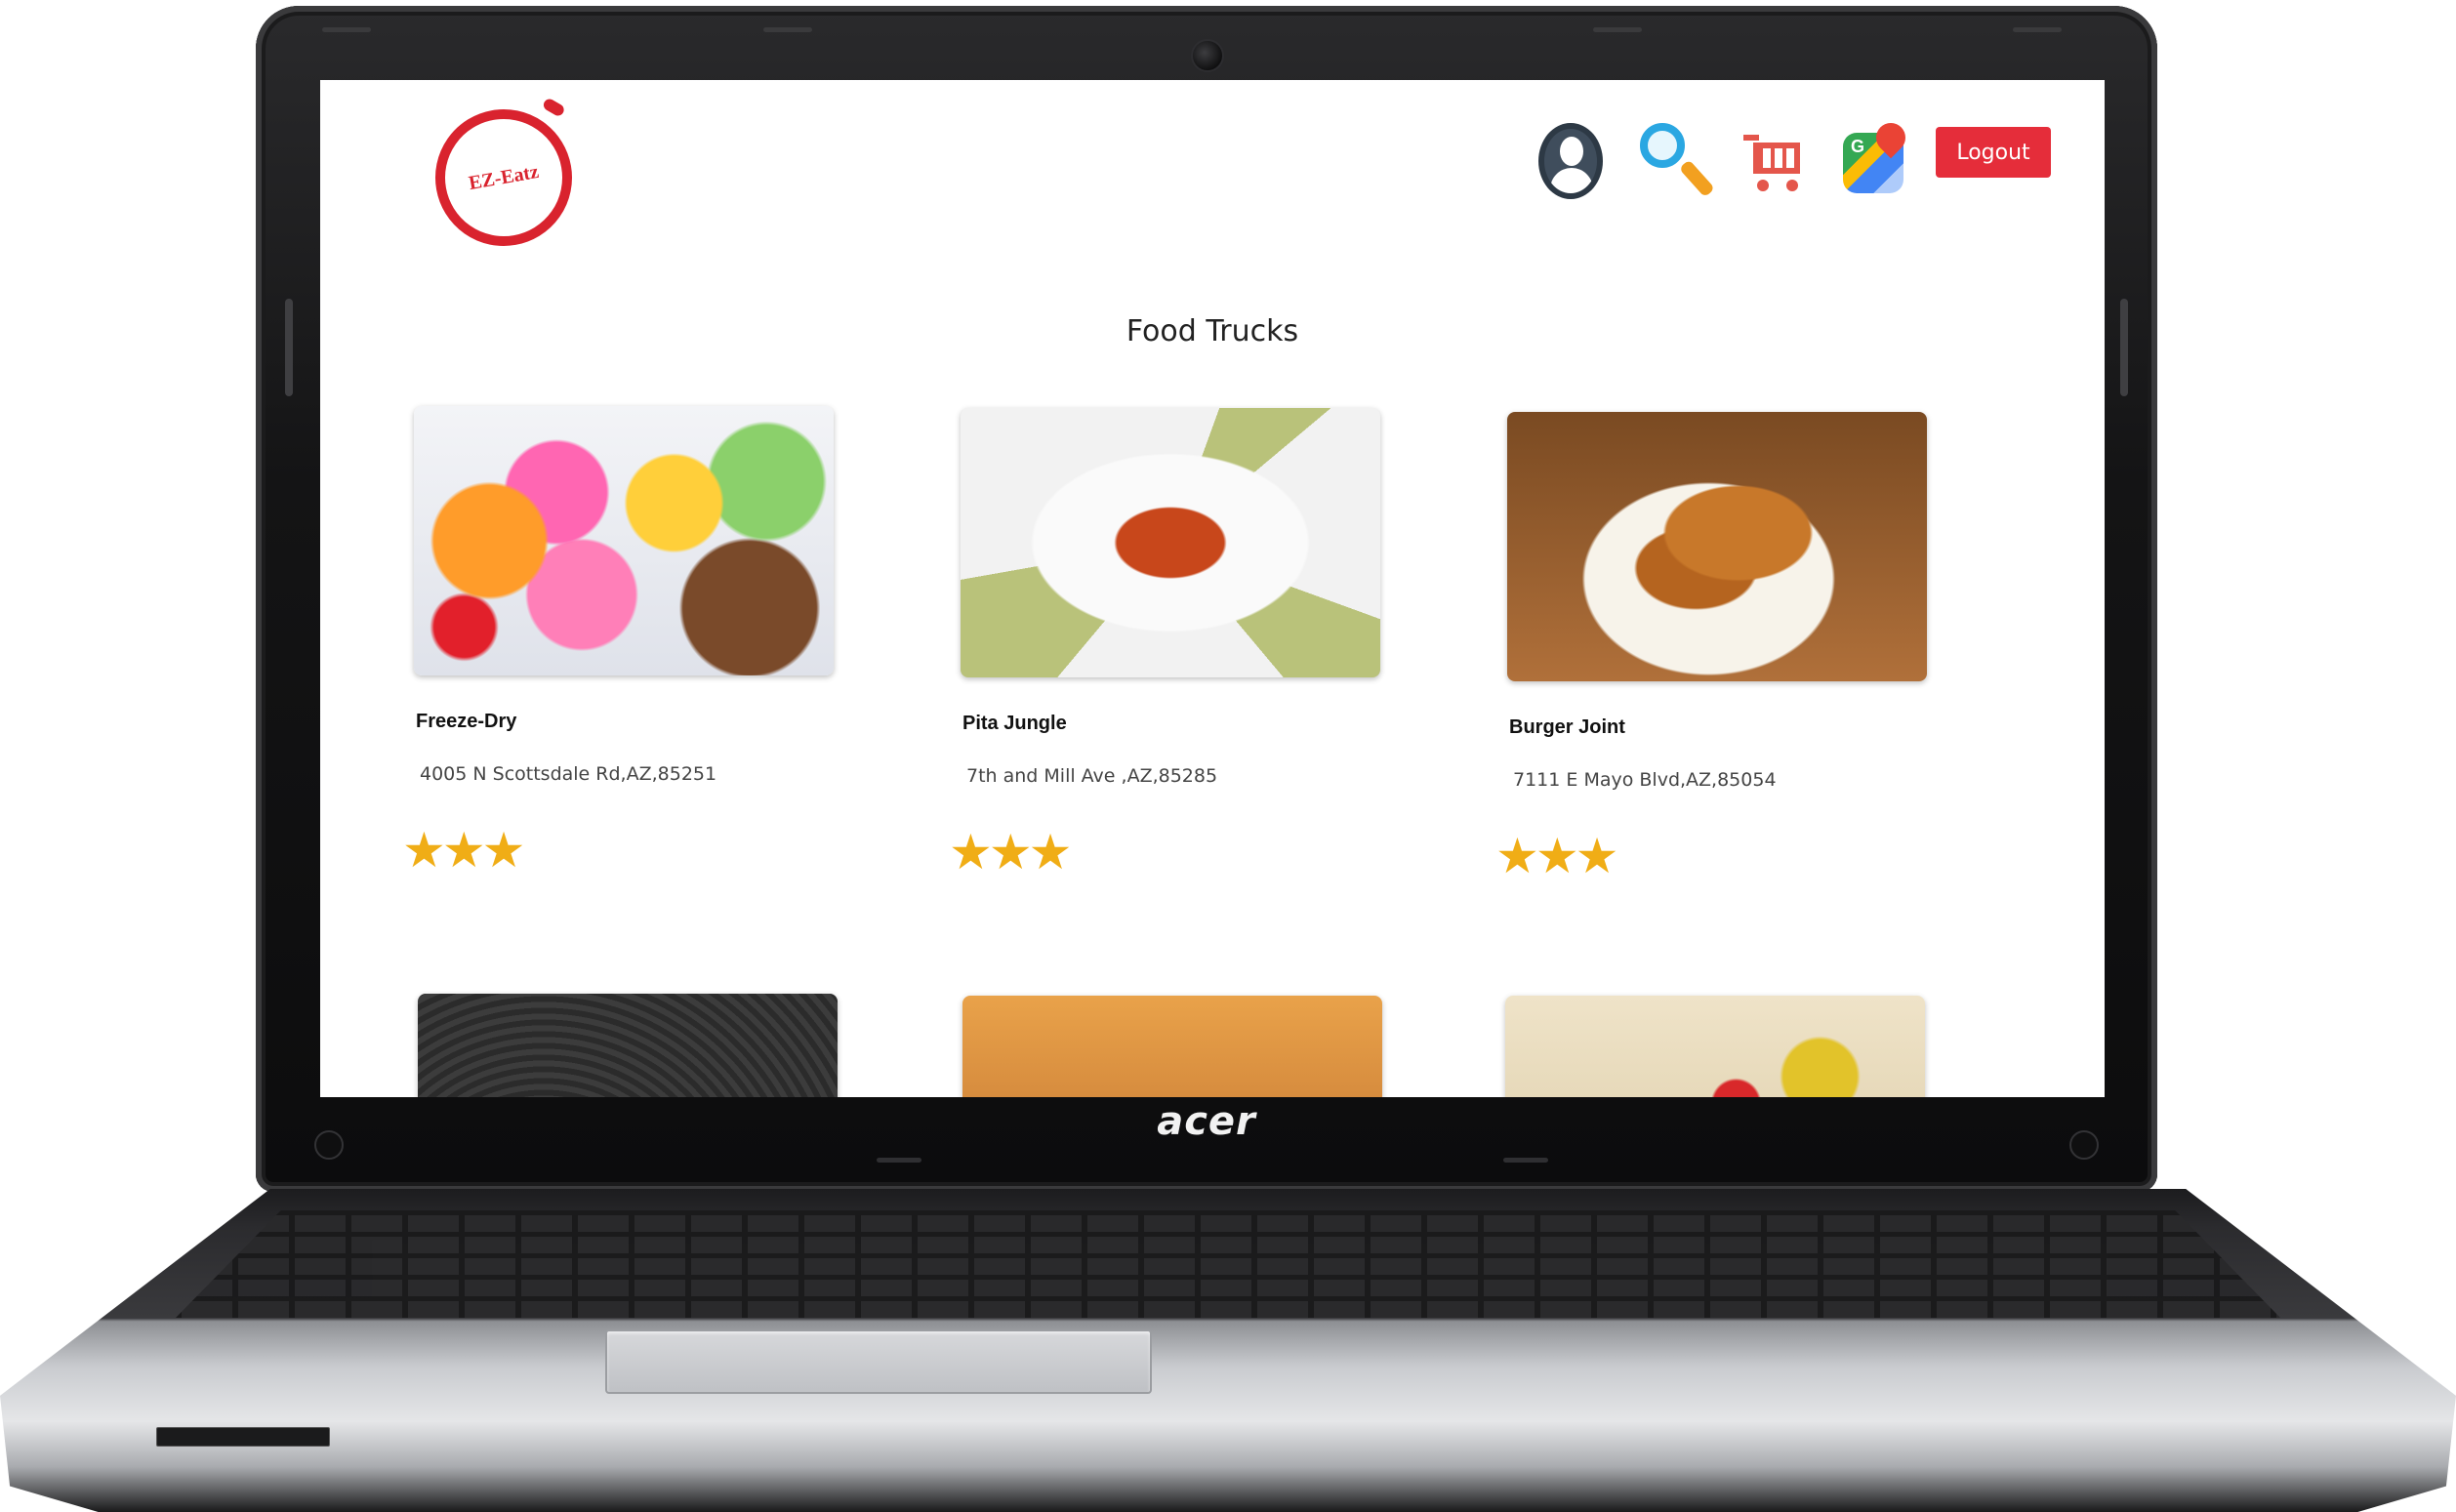 The width and height of the screenshot is (2456, 1512). What do you see at coordinates (568, 774) in the screenshot?
I see `truck-address: 4005 N Scottsdale Rd,AZ,85251` at bounding box center [568, 774].